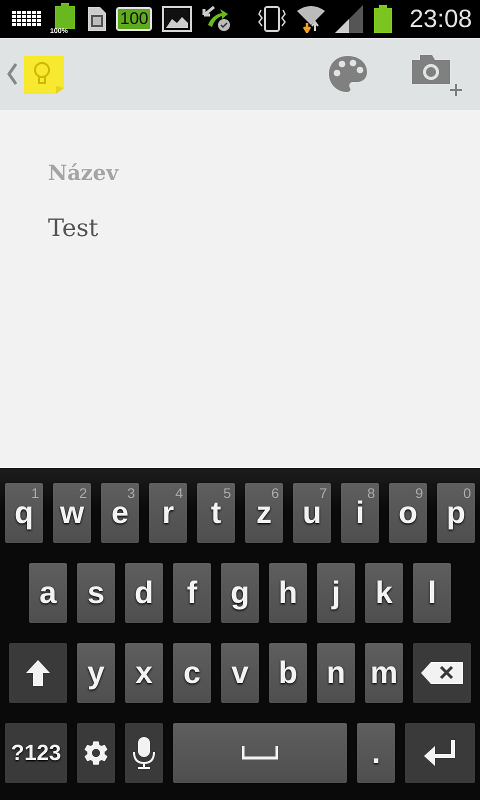 The width and height of the screenshot is (480, 800). Describe the element at coordinates (260, 753) in the screenshot. I see `space-bar-icon` at that location.